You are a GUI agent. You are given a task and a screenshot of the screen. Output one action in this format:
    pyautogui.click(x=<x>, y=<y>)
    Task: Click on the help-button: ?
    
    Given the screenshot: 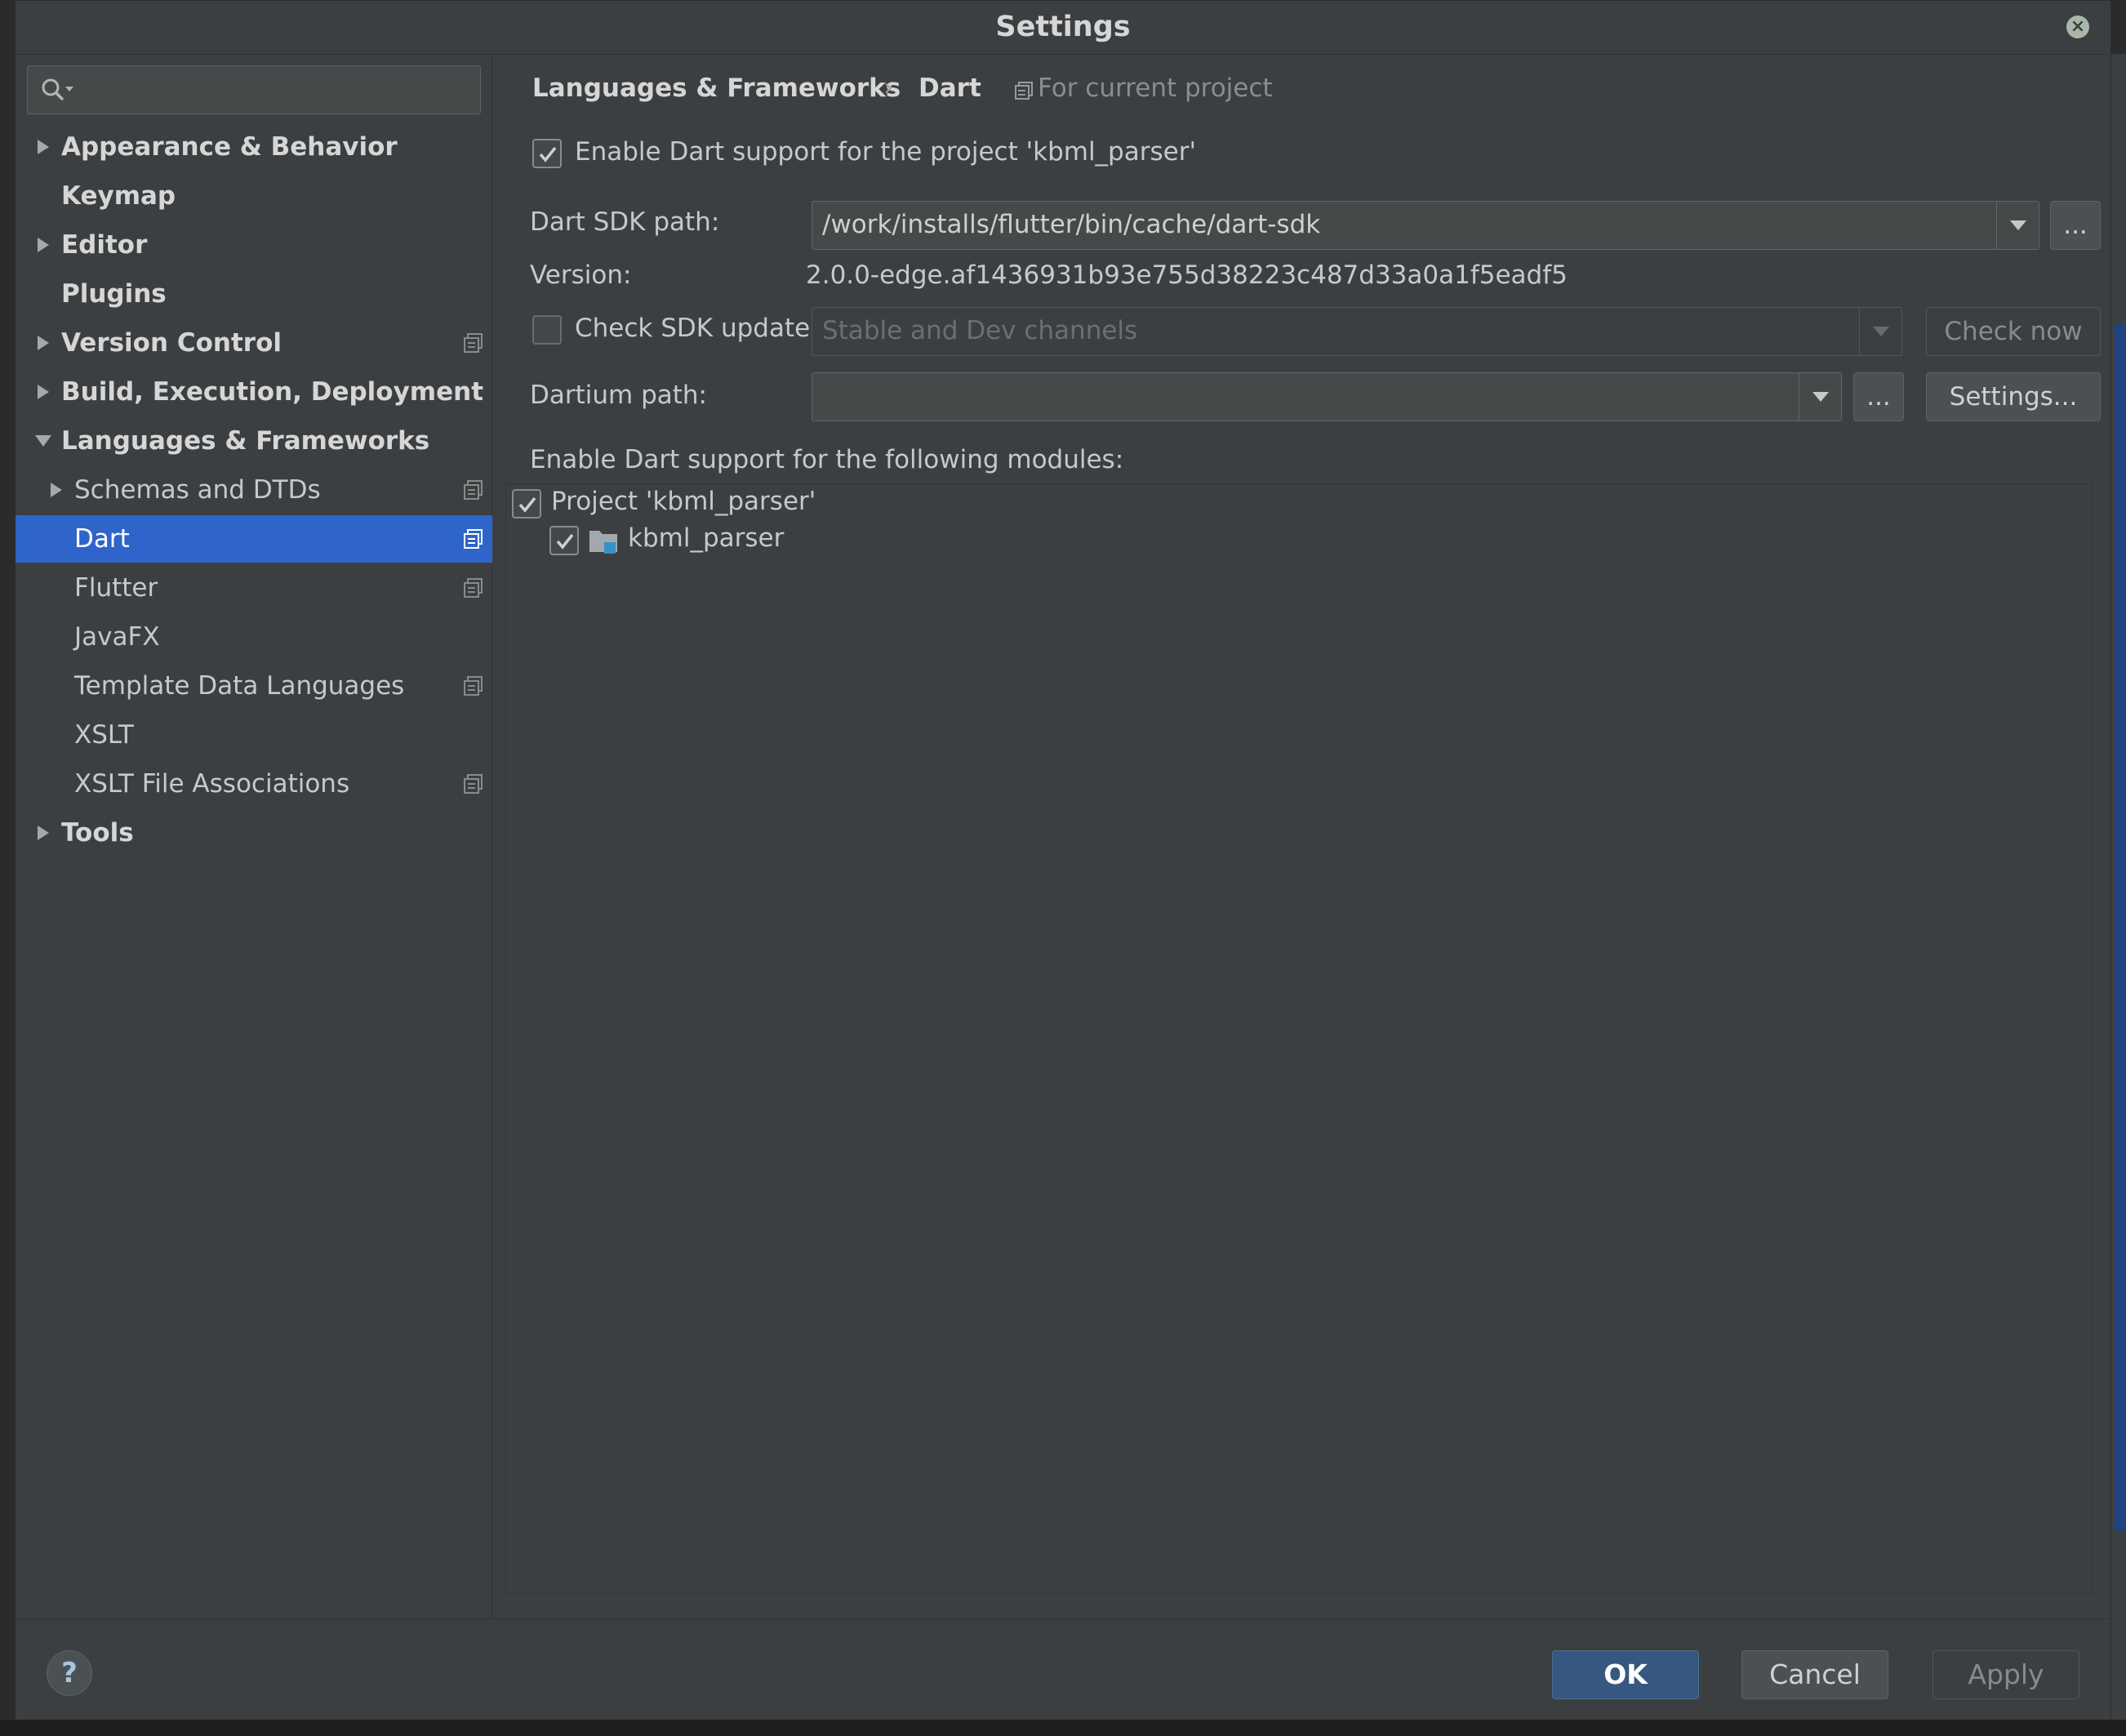 What is the action you would take?
    pyautogui.click(x=69, y=1673)
    